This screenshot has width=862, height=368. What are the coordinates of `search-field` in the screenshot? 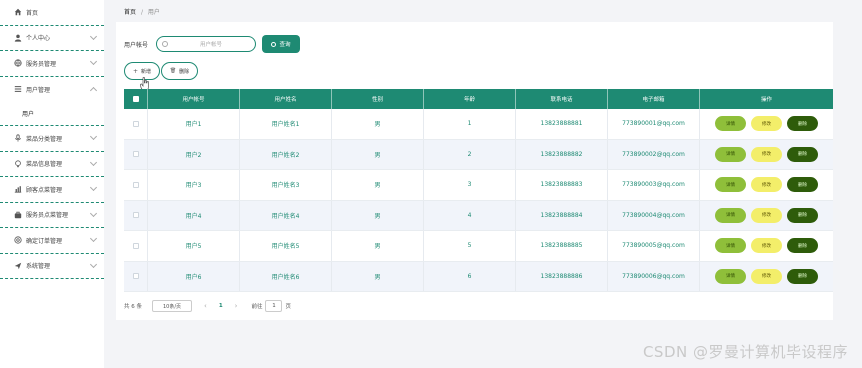 It's located at (206, 44).